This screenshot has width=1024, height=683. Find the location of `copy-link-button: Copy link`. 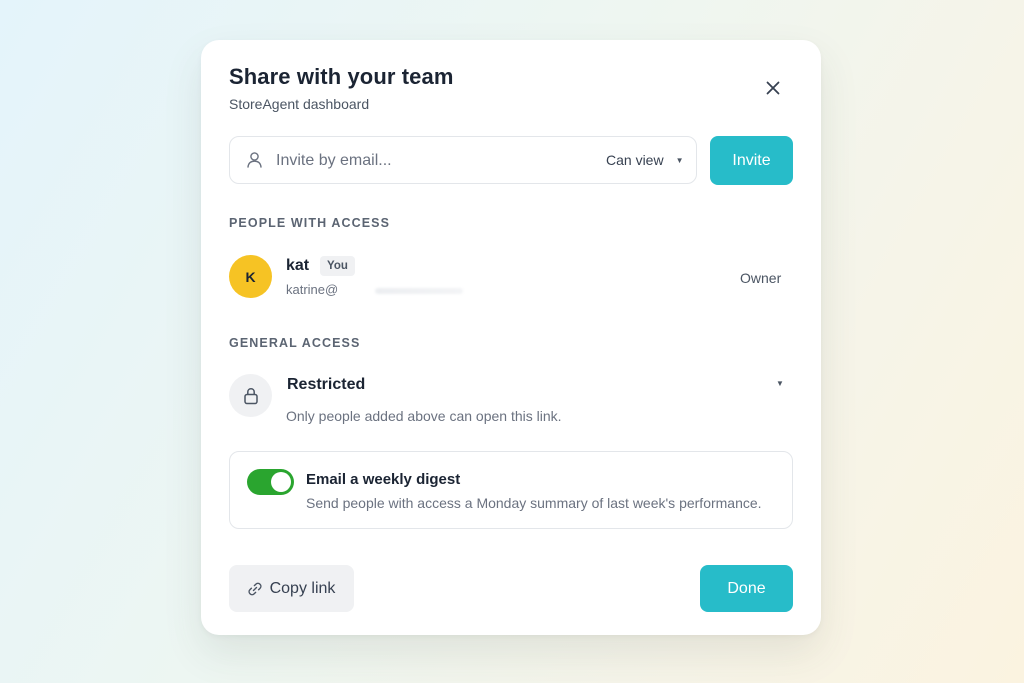

copy-link-button: Copy link is located at coordinates (291, 588).